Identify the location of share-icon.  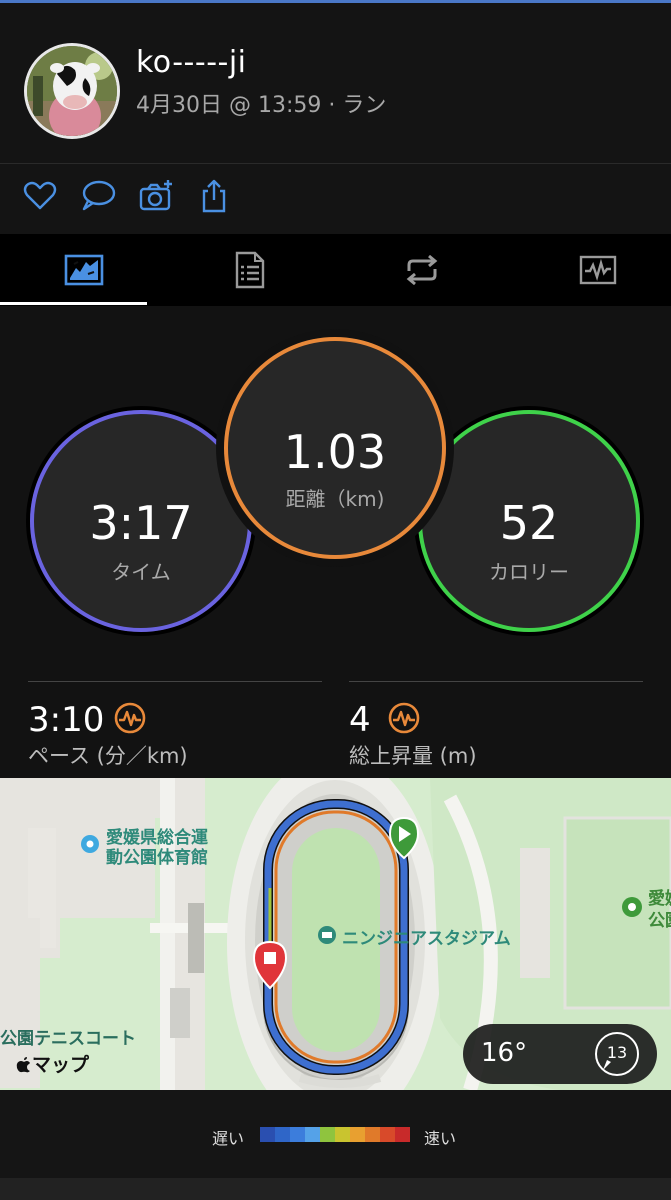
(214, 196).